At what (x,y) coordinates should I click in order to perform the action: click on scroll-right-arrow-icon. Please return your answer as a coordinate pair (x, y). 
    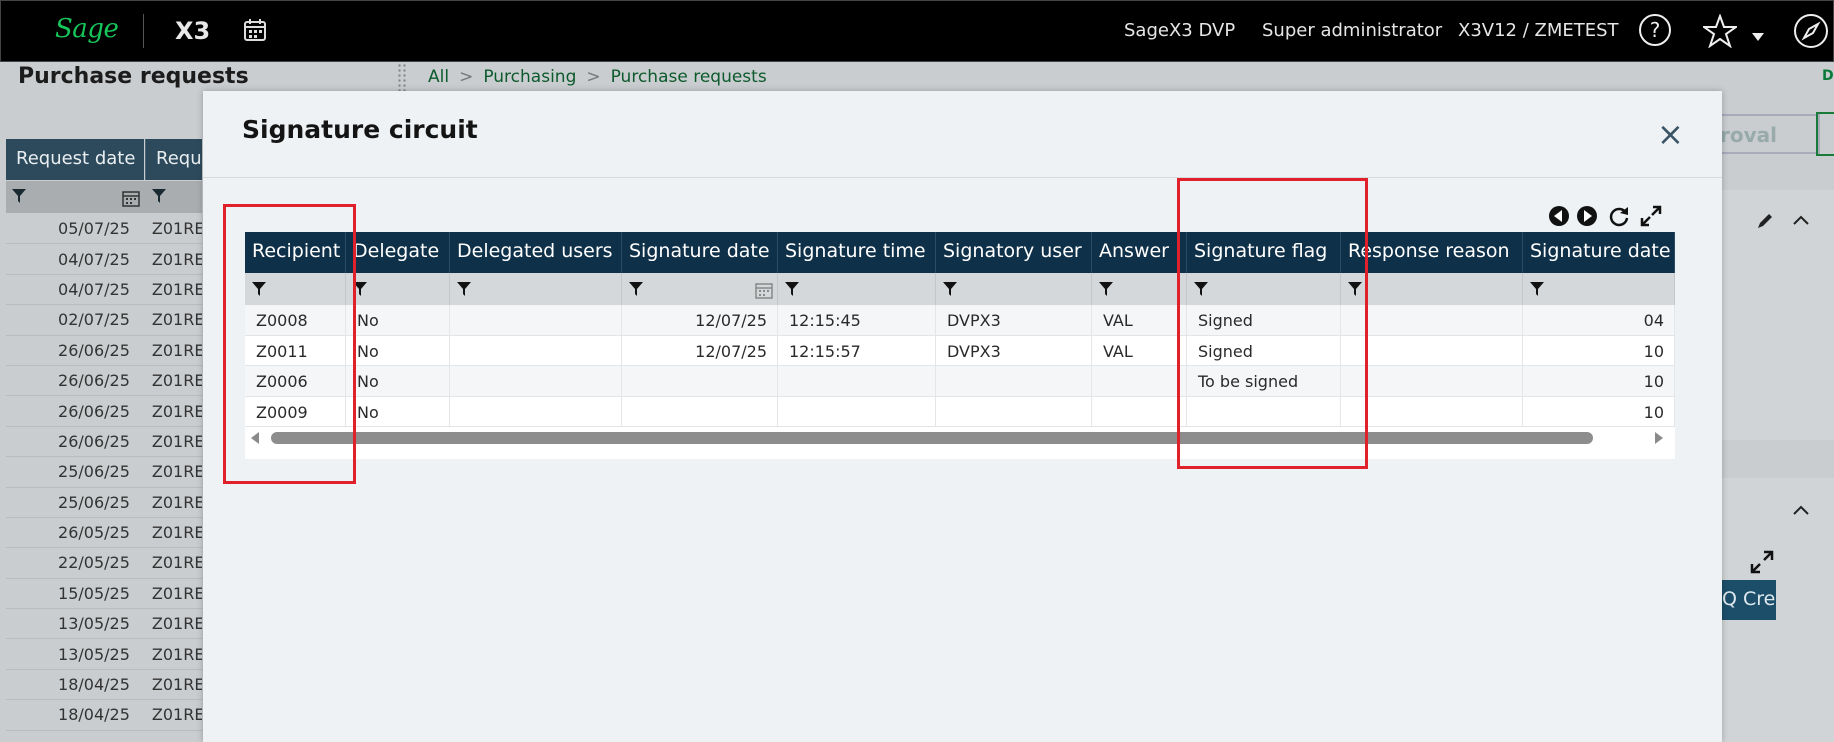
    Looking at the image, I should click on (1659, 438).